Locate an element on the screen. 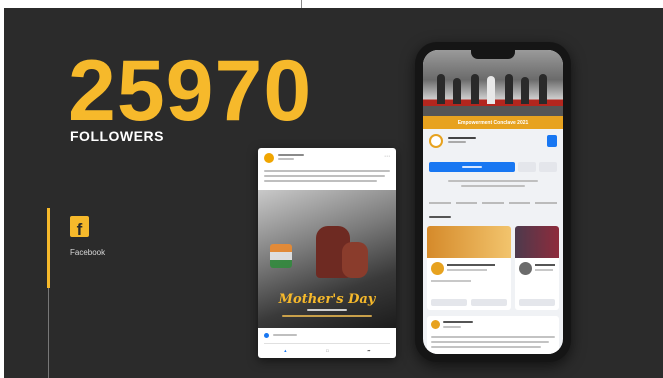 This screenshot has height=378, width=663. facebook-icon-glyph: f is located at coordinates (79, 229).